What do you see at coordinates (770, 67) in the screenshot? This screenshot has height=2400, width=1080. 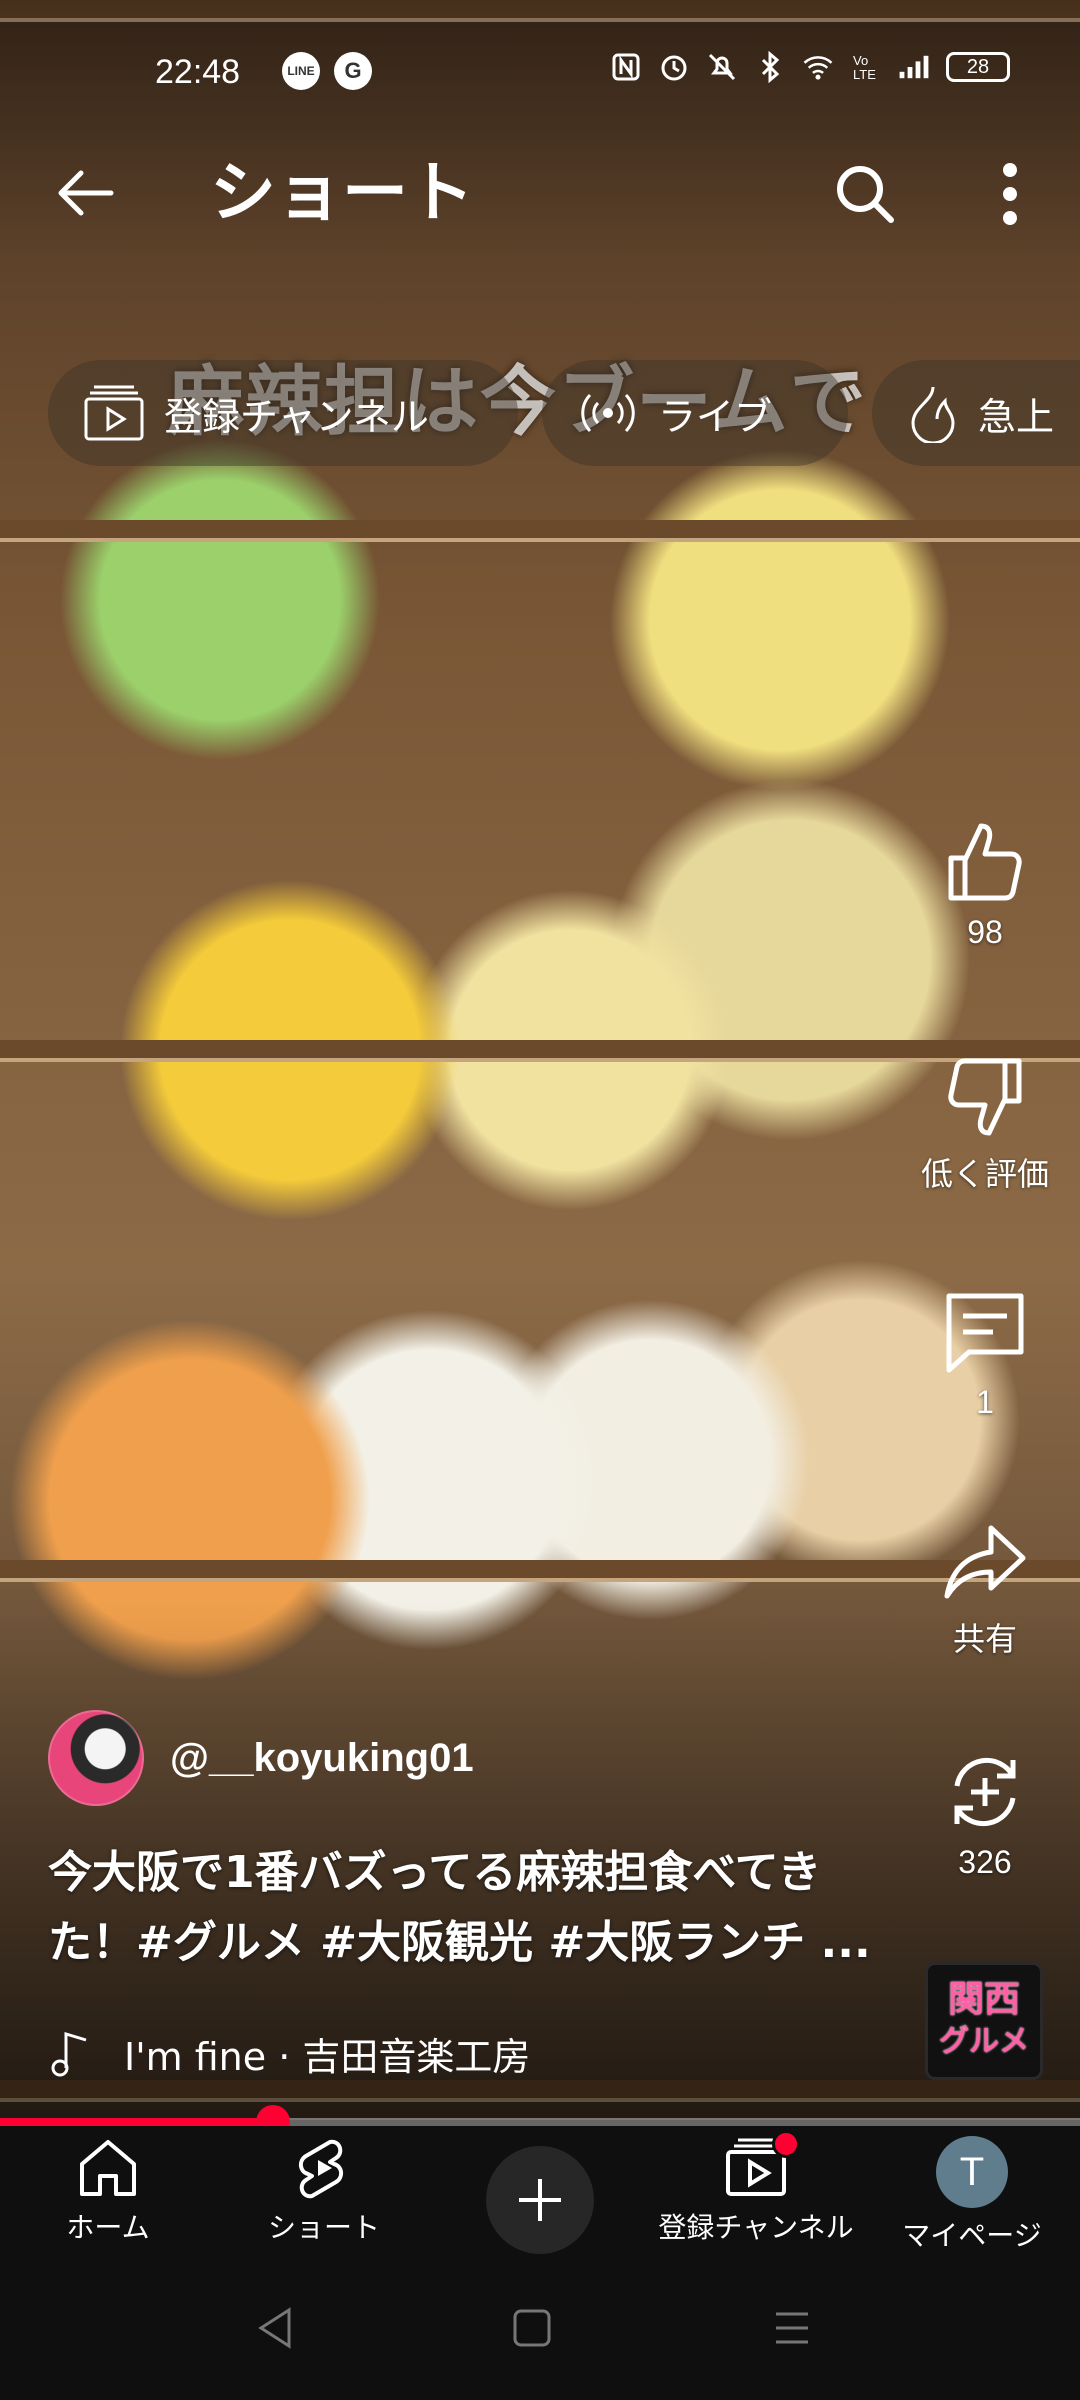 I see `bluetooth-icon` at bounding box center [770, 67].